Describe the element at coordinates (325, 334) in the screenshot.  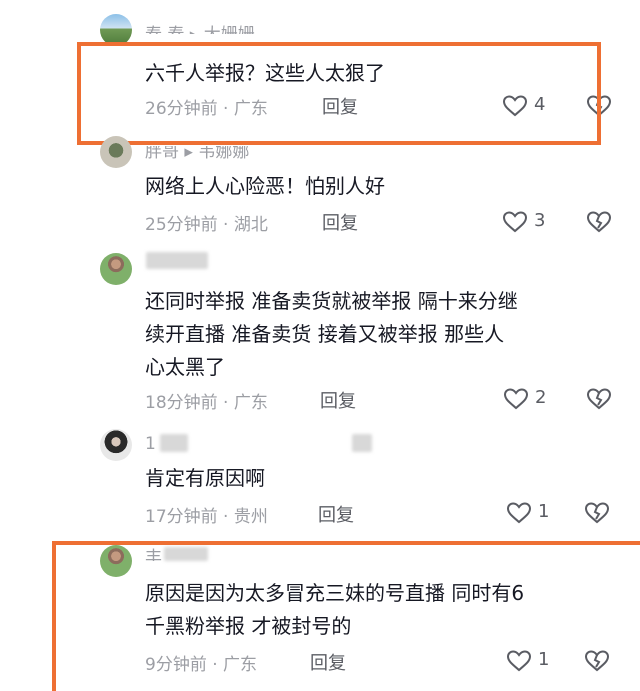
I see `comment-text-line: 续开直播 准备卖货 接着又被举报 那些人` at that location.